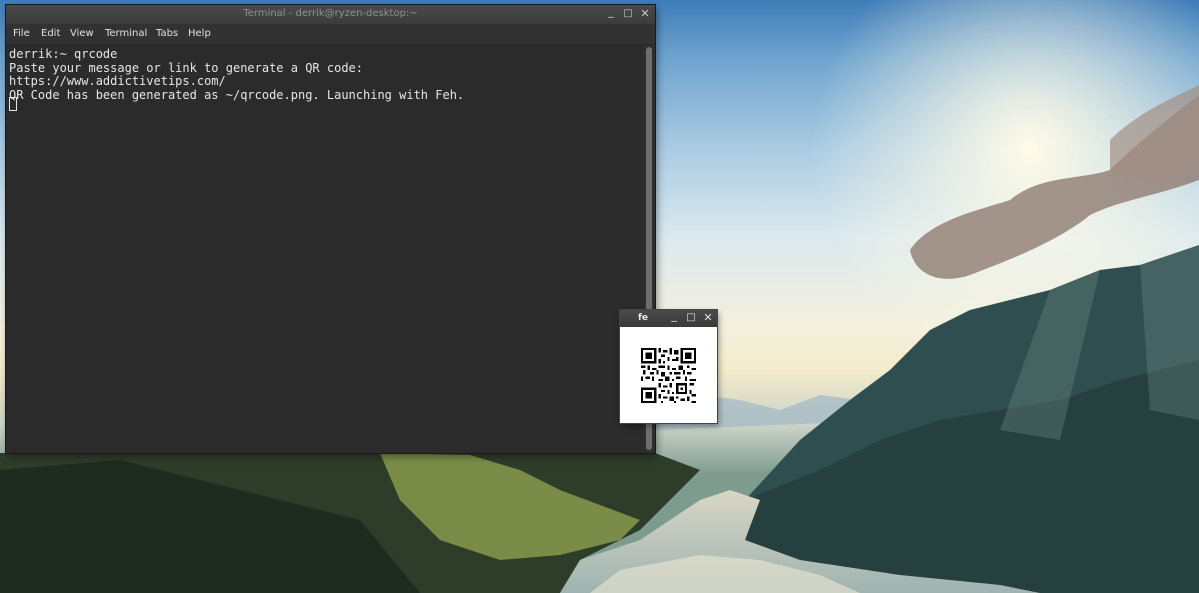  I want to click on menu-help: Help, so click(199, 33).